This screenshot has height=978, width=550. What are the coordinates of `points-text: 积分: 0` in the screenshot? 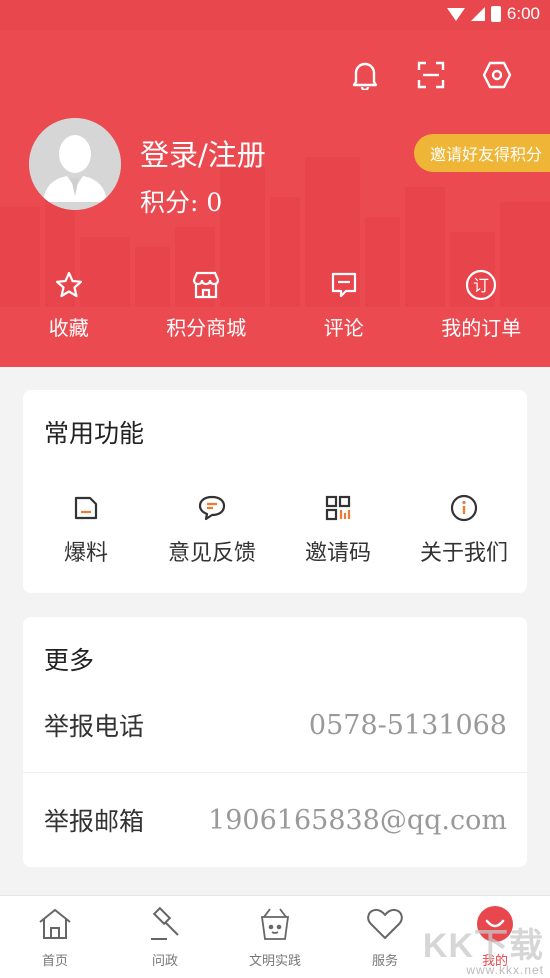 It's located at (181, 202).